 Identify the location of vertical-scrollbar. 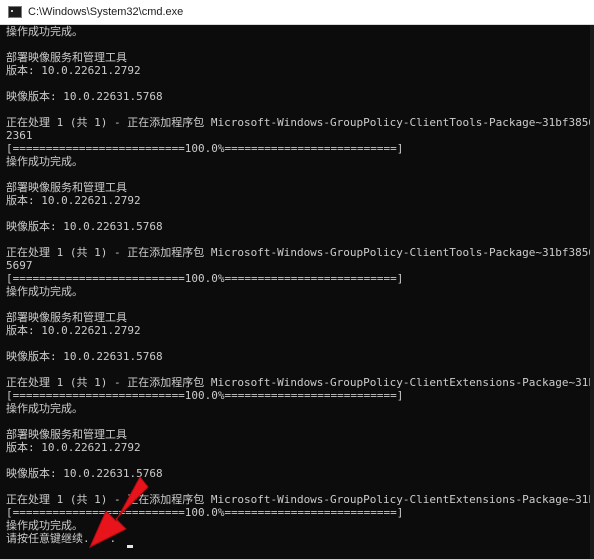
(592, 292).